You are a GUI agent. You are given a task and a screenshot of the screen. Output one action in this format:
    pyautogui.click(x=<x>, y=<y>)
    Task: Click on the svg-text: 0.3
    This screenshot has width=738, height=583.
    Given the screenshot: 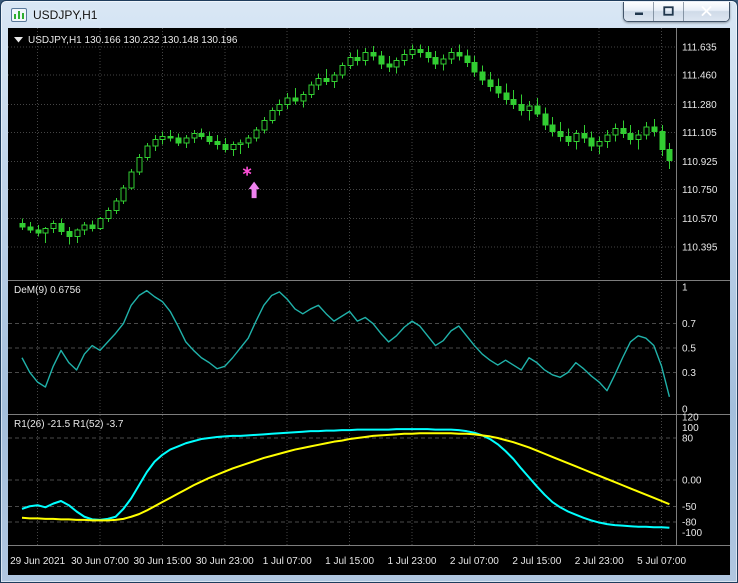 What is the action you would take?
    pyautogui.click(x=689, y=373)
    